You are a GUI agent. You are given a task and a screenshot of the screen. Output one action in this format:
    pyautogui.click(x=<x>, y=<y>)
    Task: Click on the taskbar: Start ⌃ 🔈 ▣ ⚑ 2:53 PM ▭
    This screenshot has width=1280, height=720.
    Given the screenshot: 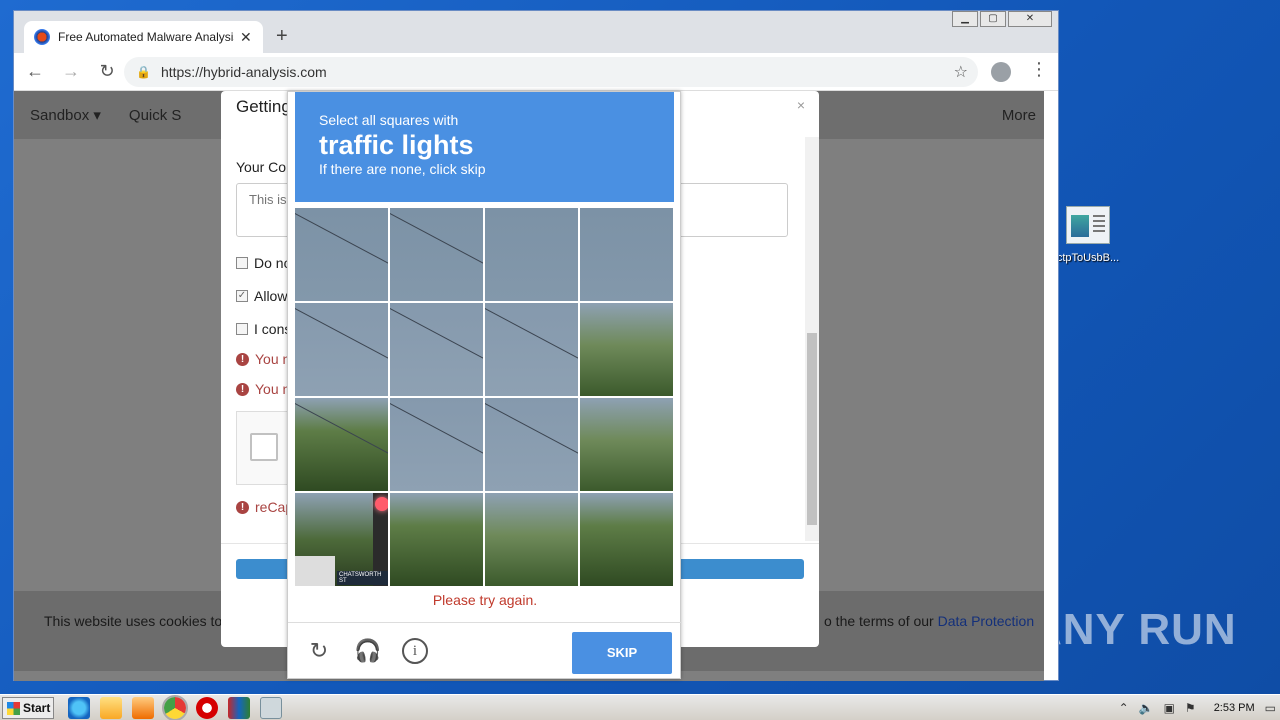 What is the action you would take?
    pyautogui.click(x=640, y=707)
    